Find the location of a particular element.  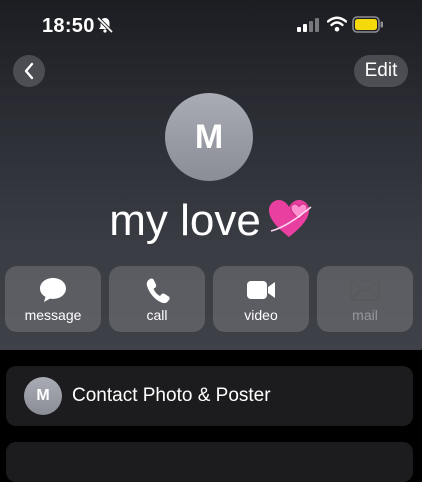

wifi-icon is located at coordinates (337, 24).